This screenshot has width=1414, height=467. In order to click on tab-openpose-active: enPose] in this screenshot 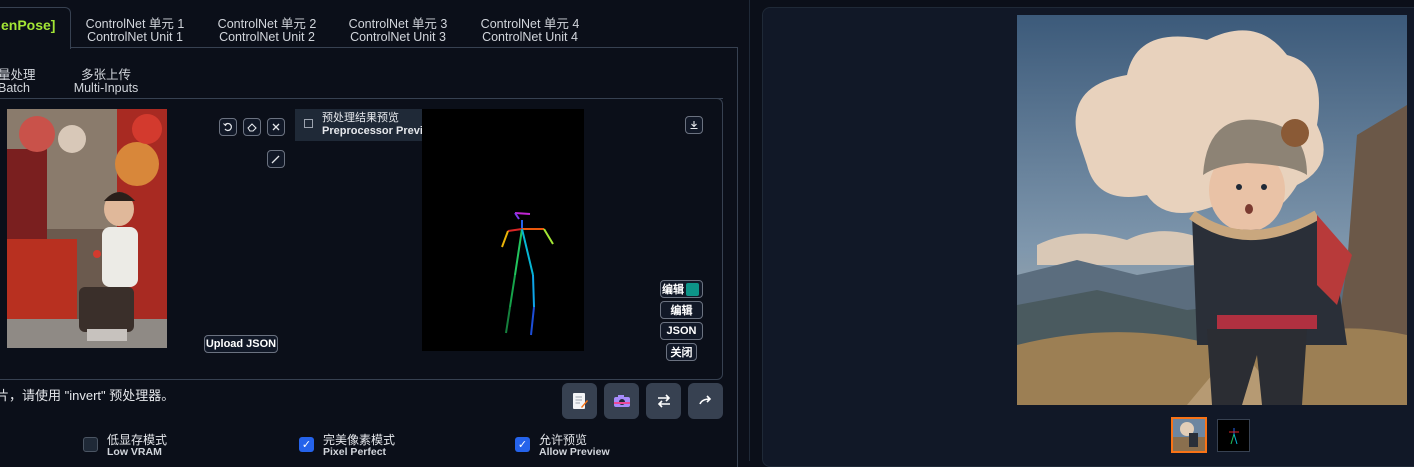, I will do `click(35, 28)`.